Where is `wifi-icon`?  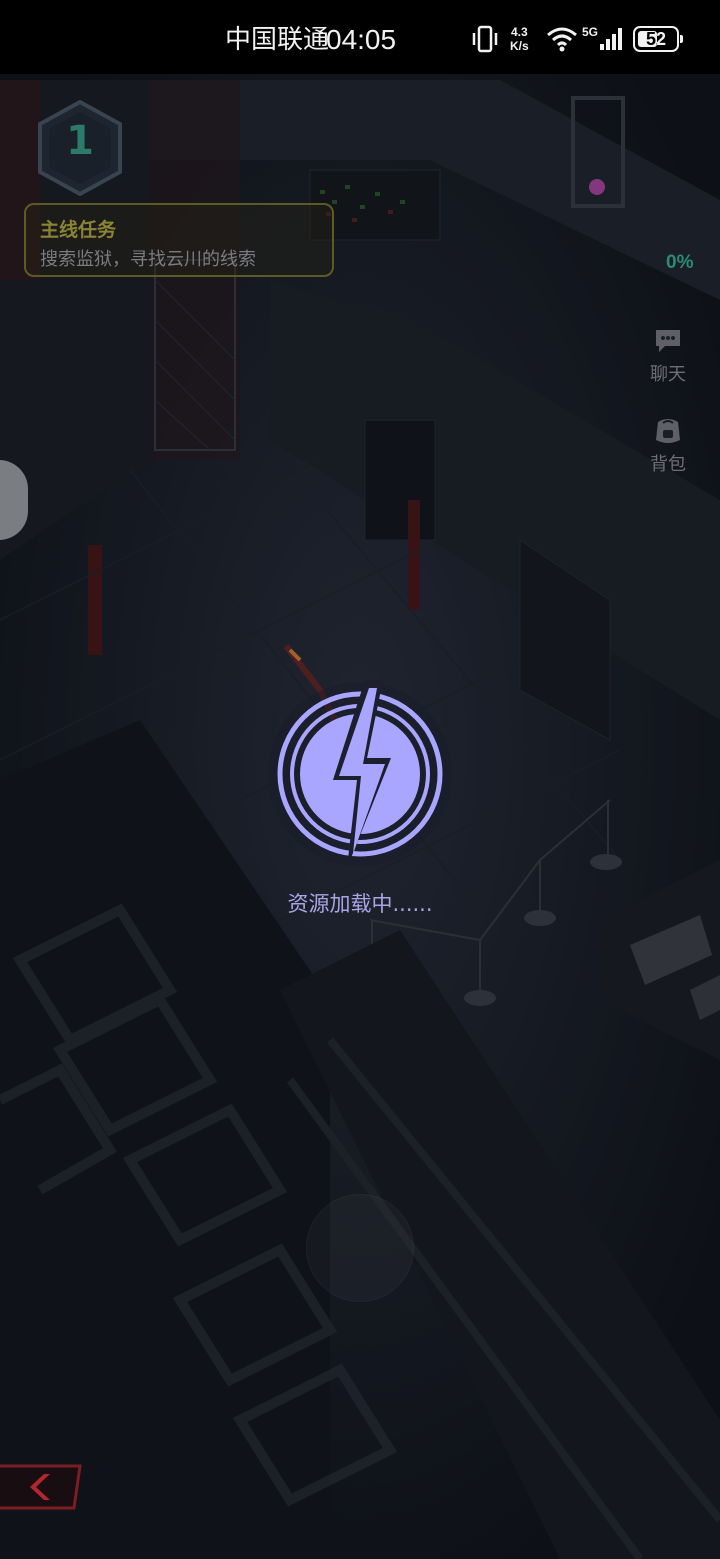 wifi-icon is located at coordinates (562, 39).